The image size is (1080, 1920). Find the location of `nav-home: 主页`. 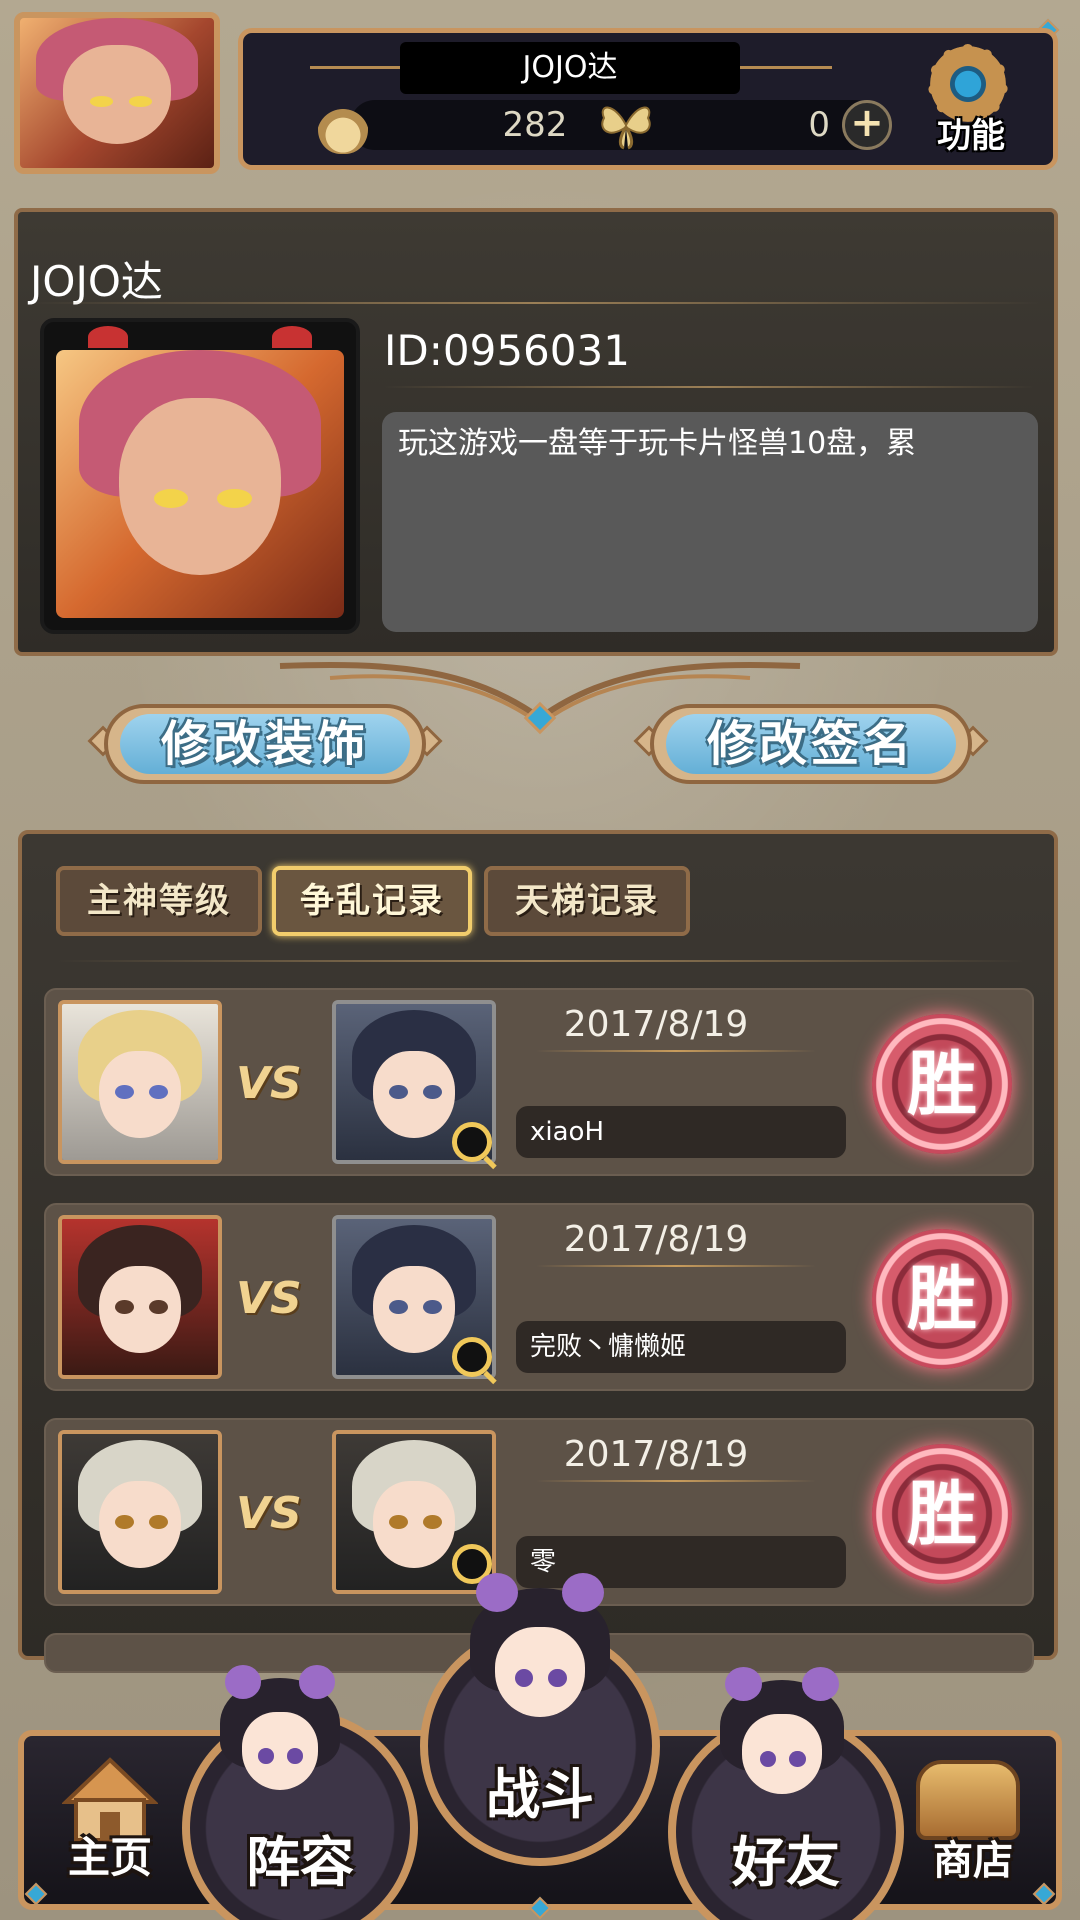

nav-home: 主页 is located at coordinates (110, 1854).